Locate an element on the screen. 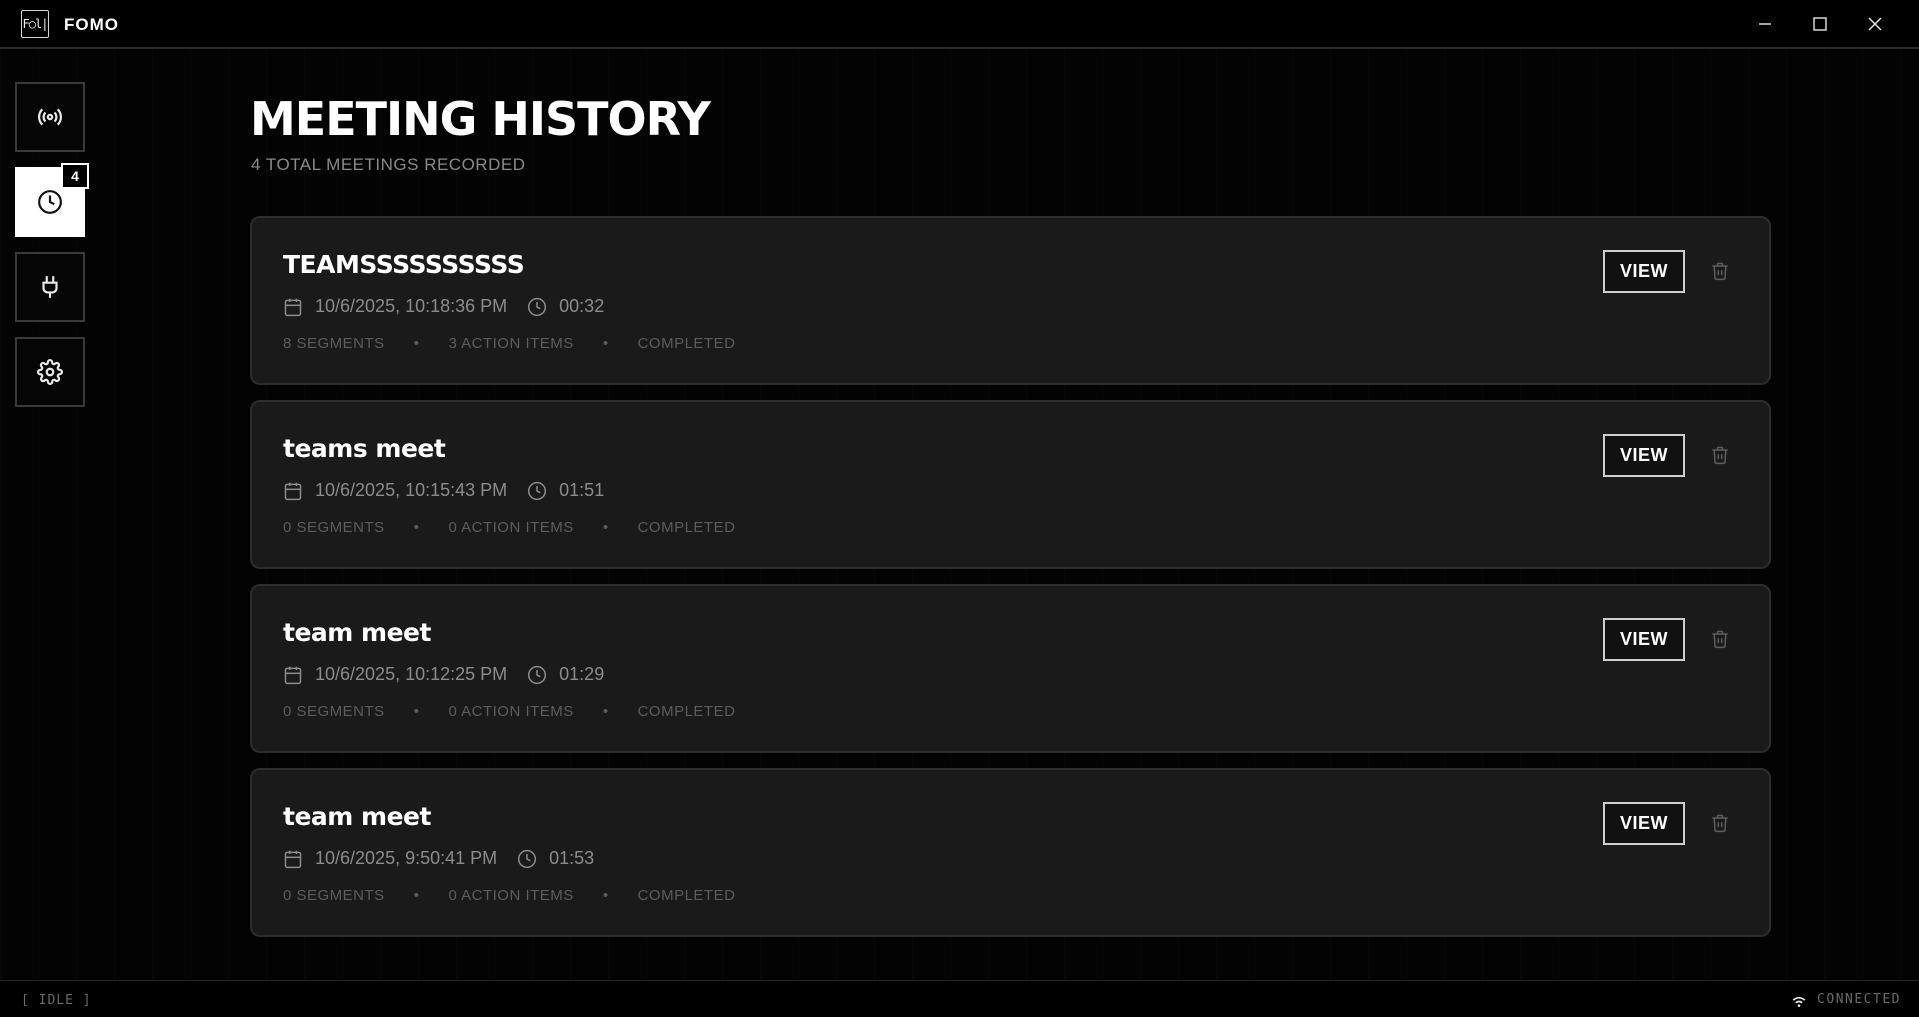  meeting-stats: 8 SEGMENTS • 3 ACTION ITEMS • COMPLETED is located at coordinates (509, 343).